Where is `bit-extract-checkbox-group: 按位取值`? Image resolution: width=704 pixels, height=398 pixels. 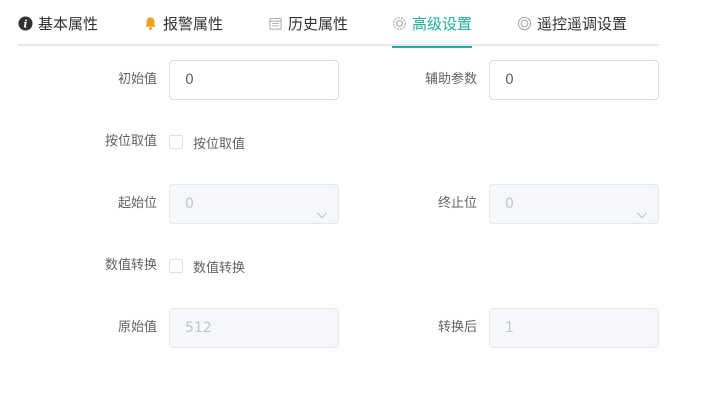 bit-extract-checkbox-group: 按位取值 is located at coordinates (207, 142).